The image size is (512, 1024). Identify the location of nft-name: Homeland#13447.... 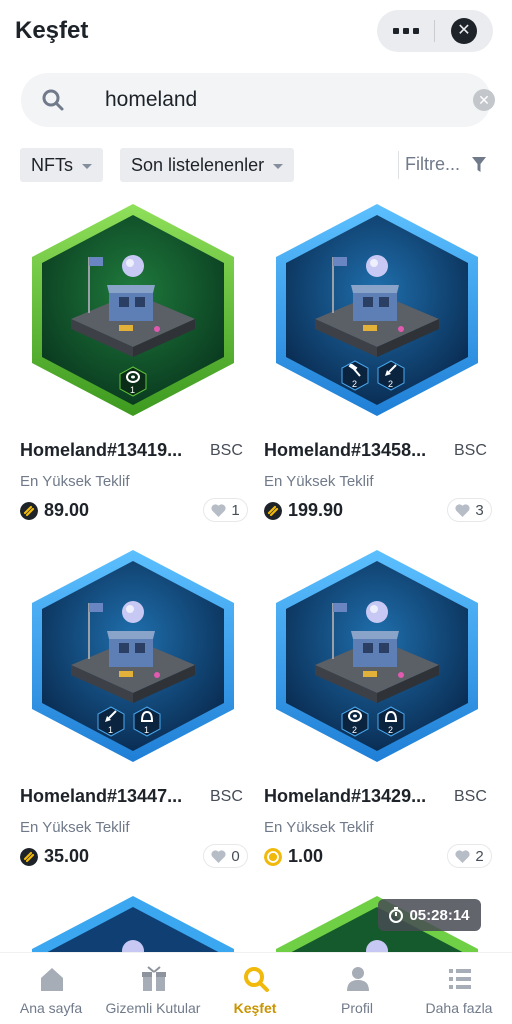
(101, 796).